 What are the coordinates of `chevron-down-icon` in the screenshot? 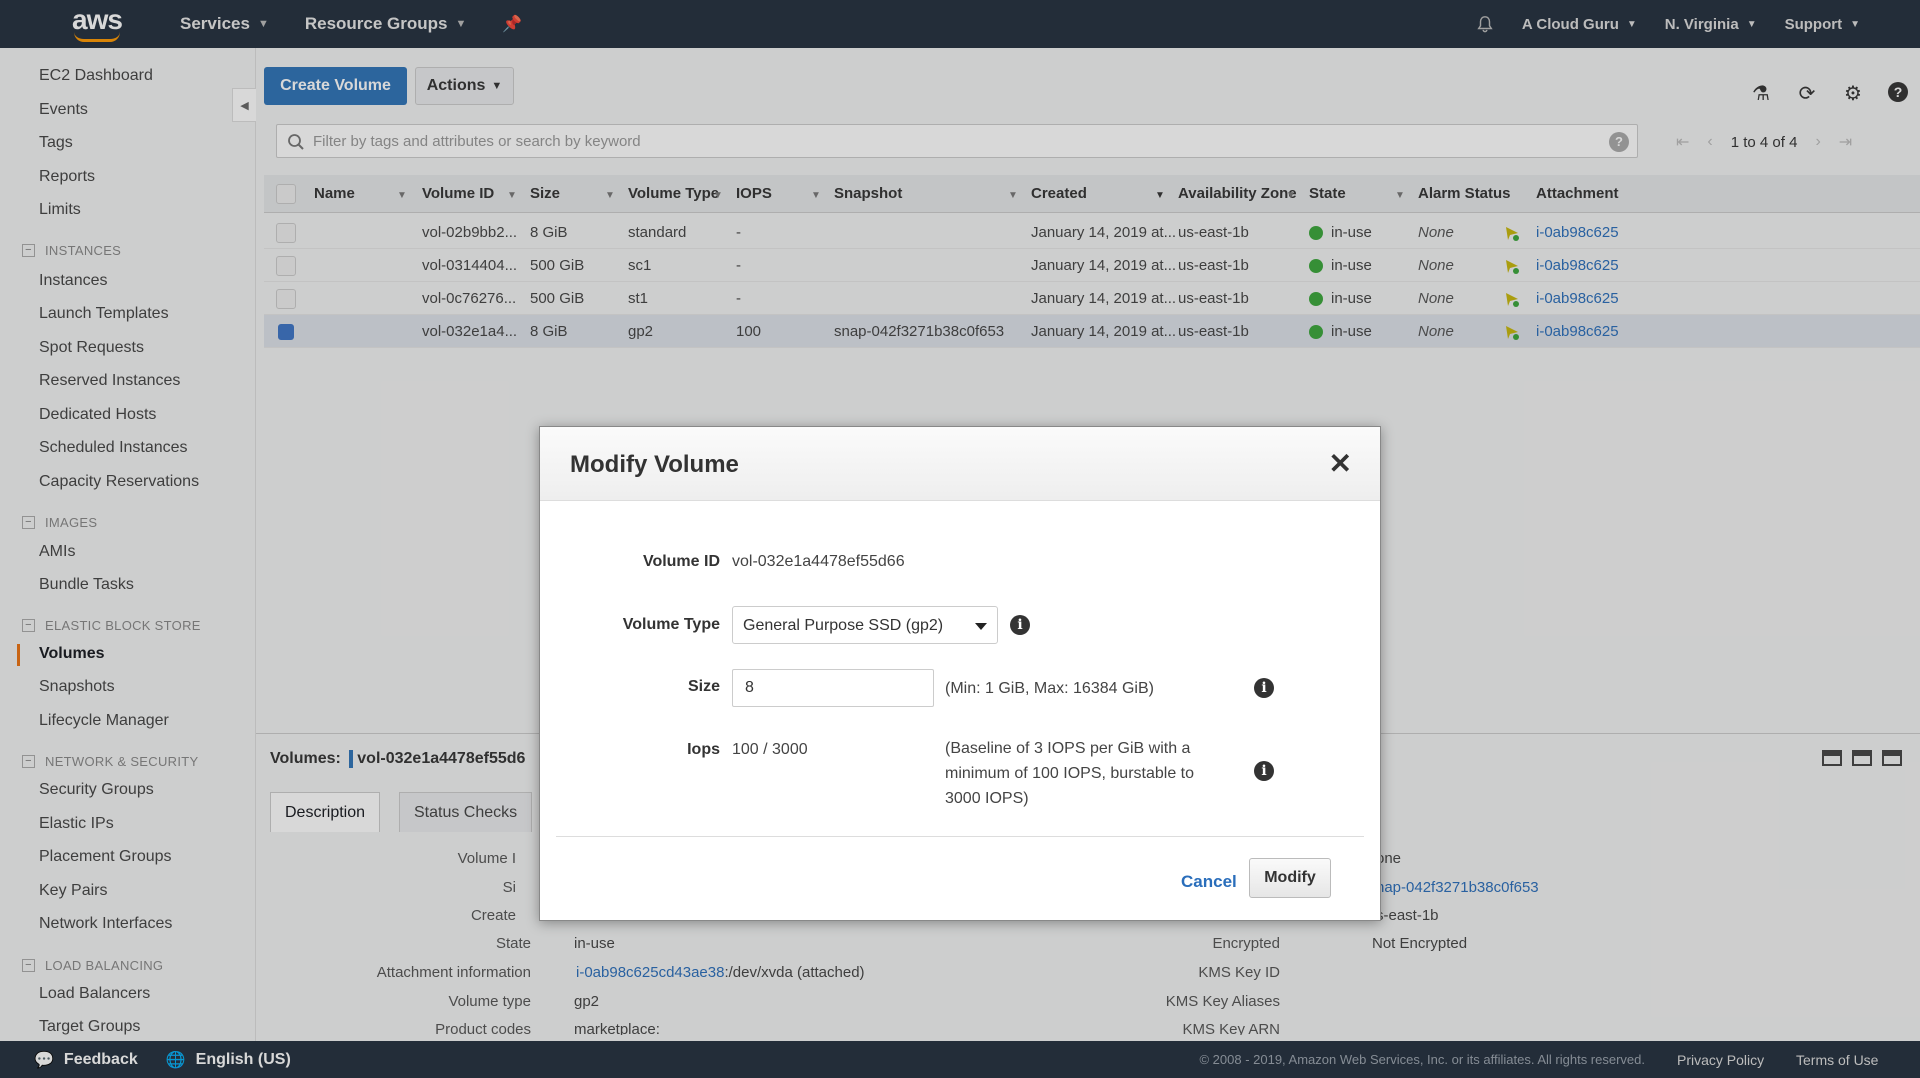 It's located at (981, 626).